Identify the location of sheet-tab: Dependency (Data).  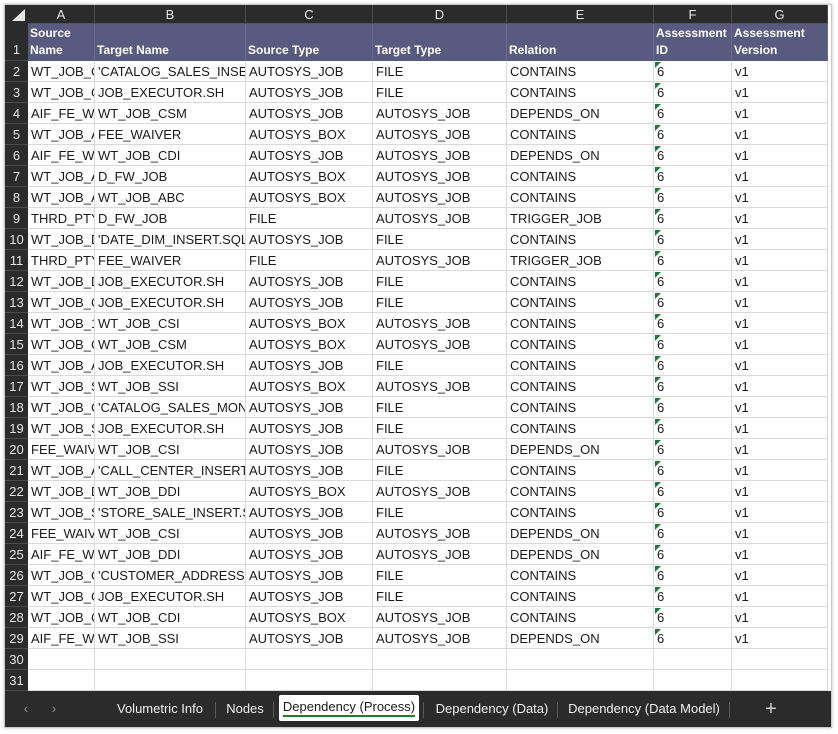
(492, 709).